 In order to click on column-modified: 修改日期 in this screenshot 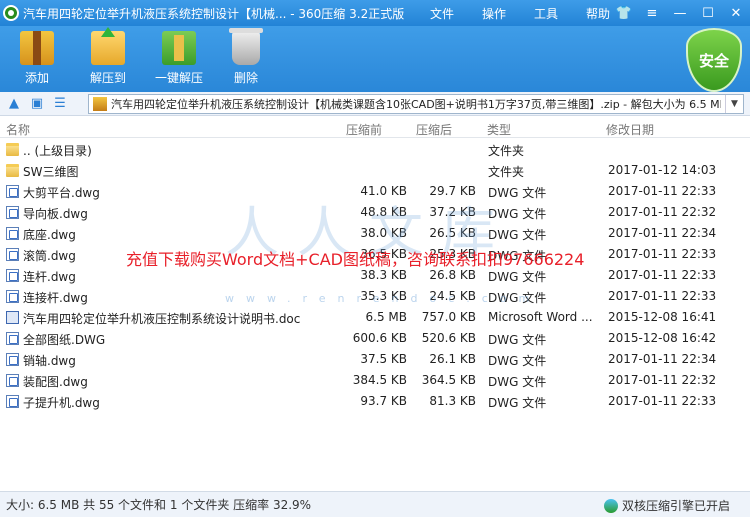, I will do `click(630, 129)`.